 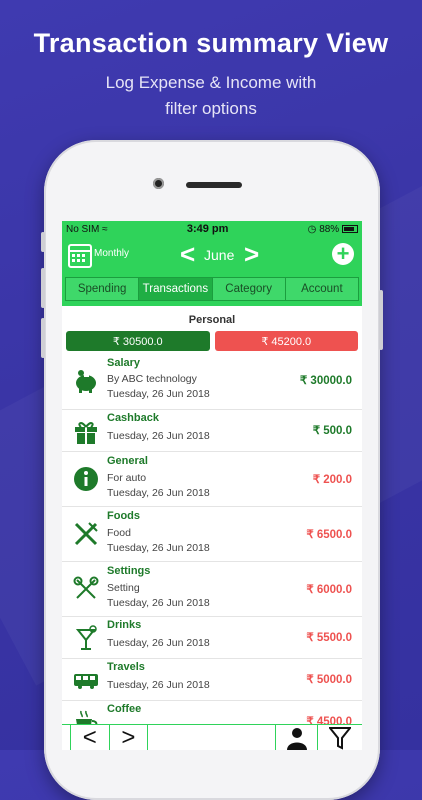 I want to click on transaction-amount: ₹ 500.0, so click(x=332, y=431).